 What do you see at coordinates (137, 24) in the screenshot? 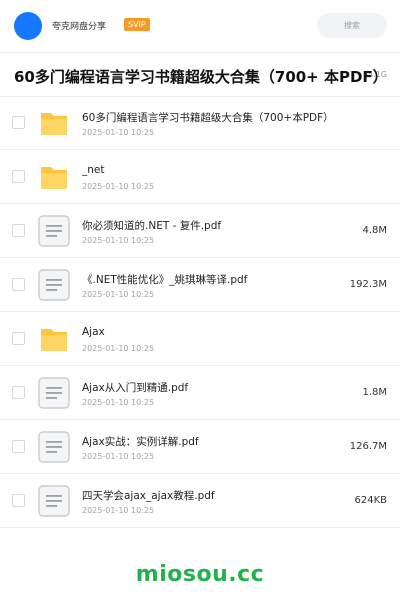
I see `svip-badge: SVIP` at bounding box center [137, 24].